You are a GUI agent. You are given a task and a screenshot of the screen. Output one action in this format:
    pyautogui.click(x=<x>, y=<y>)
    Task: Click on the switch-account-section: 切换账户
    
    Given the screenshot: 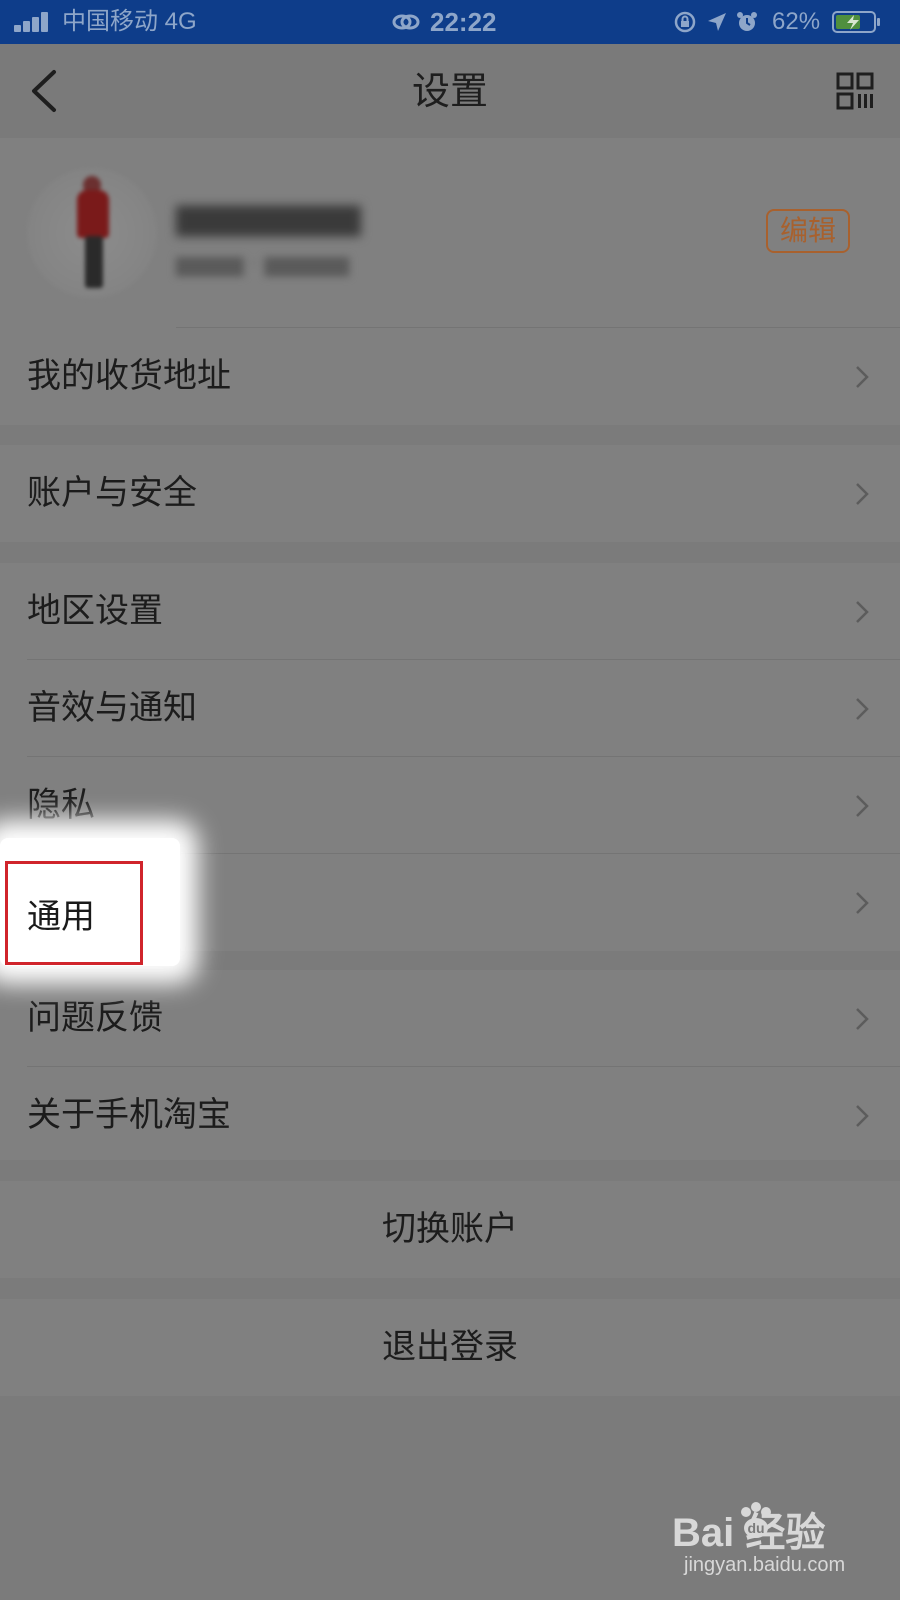 What is the action you would take?
    pyautogui.click(x=450, y=1229)
    